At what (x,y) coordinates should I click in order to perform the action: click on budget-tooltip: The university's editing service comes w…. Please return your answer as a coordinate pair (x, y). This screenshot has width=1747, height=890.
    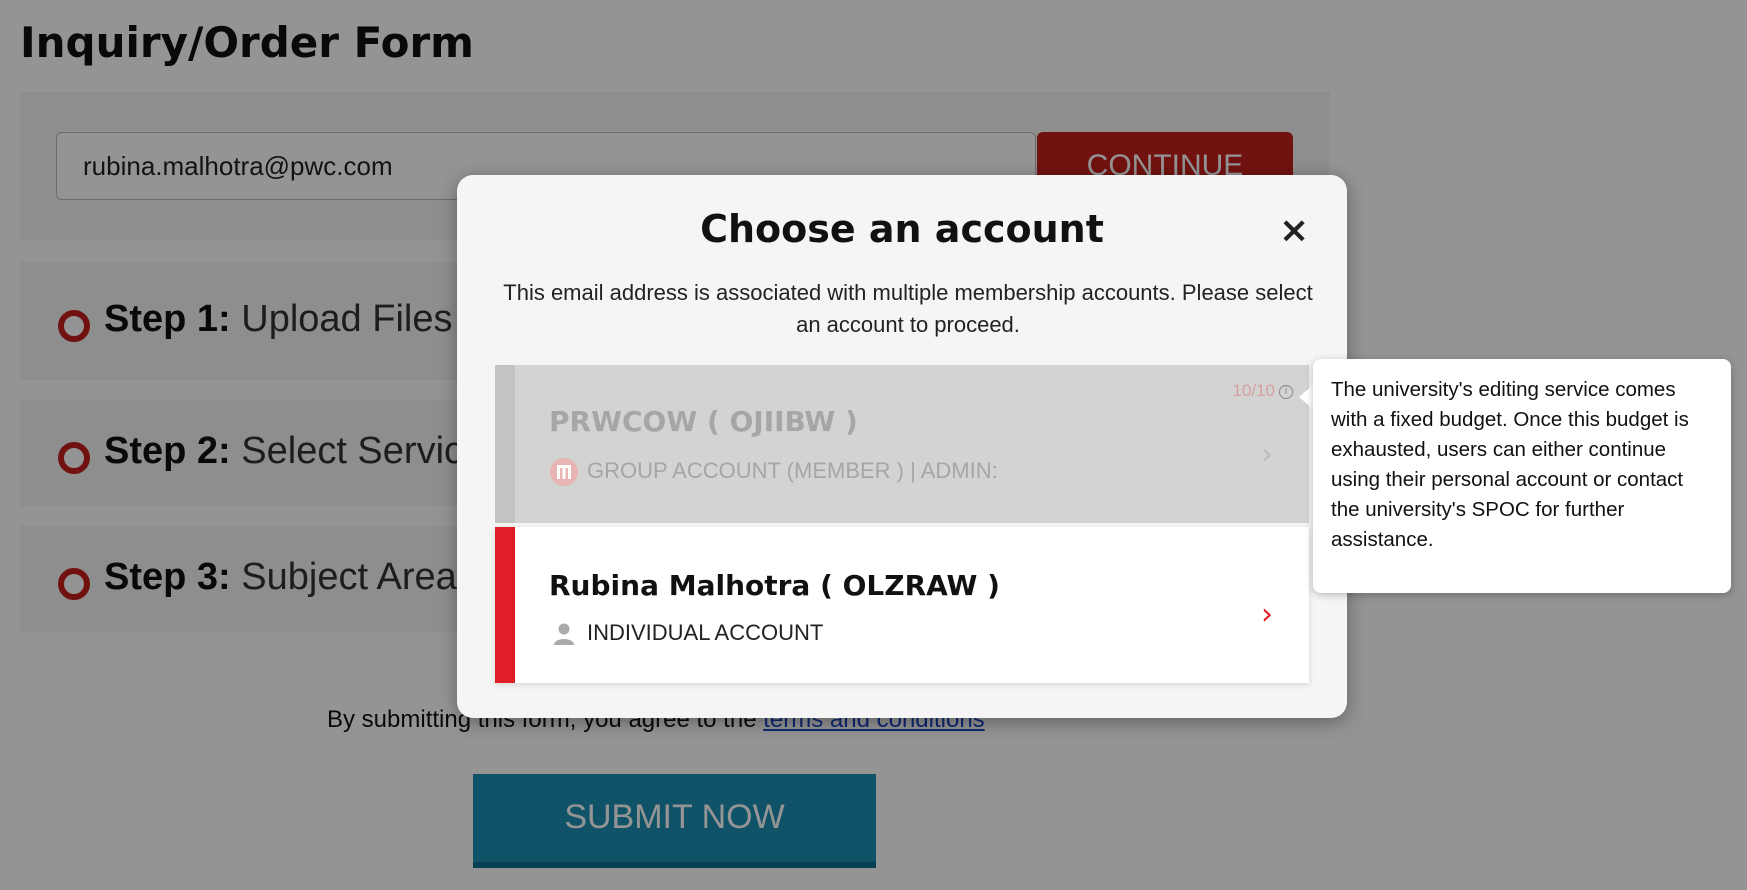
    Looking at the image, I should click on (1522, 476).